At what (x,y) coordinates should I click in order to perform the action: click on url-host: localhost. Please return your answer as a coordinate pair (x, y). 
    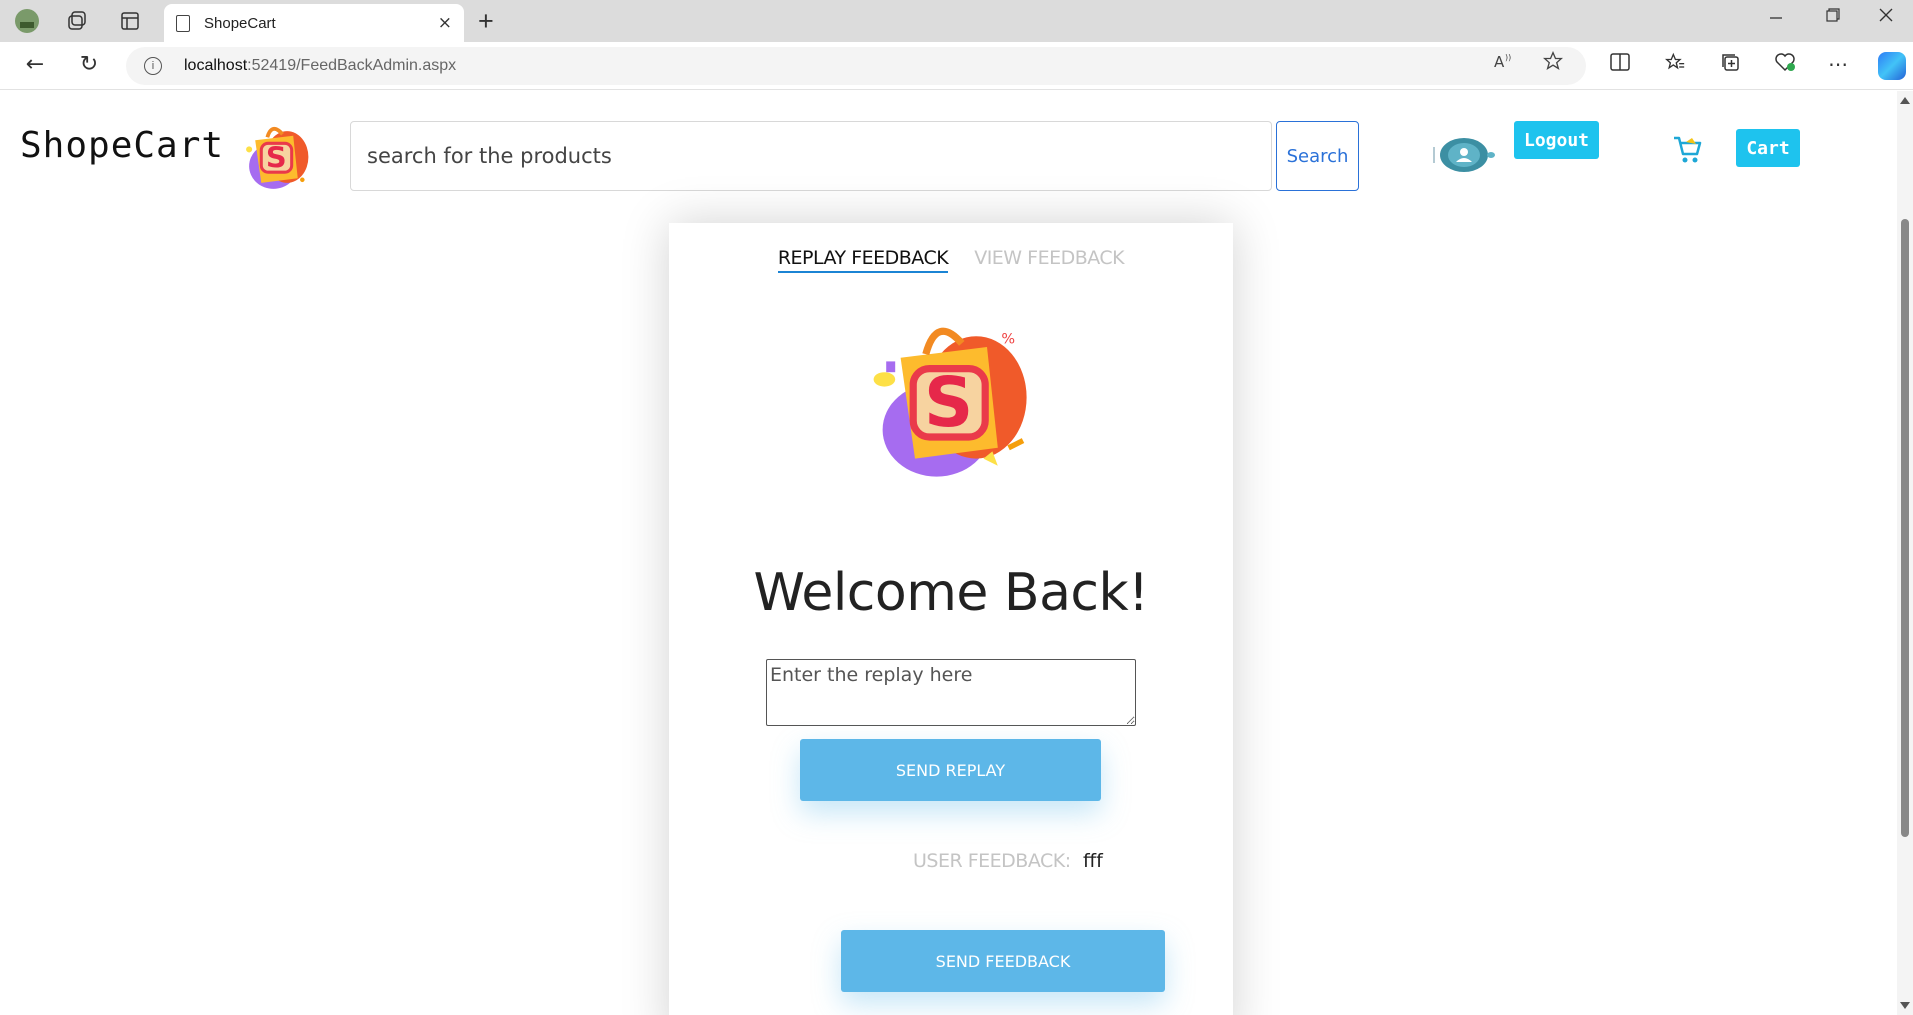
    Looking at the image, I should click on (216, 65).